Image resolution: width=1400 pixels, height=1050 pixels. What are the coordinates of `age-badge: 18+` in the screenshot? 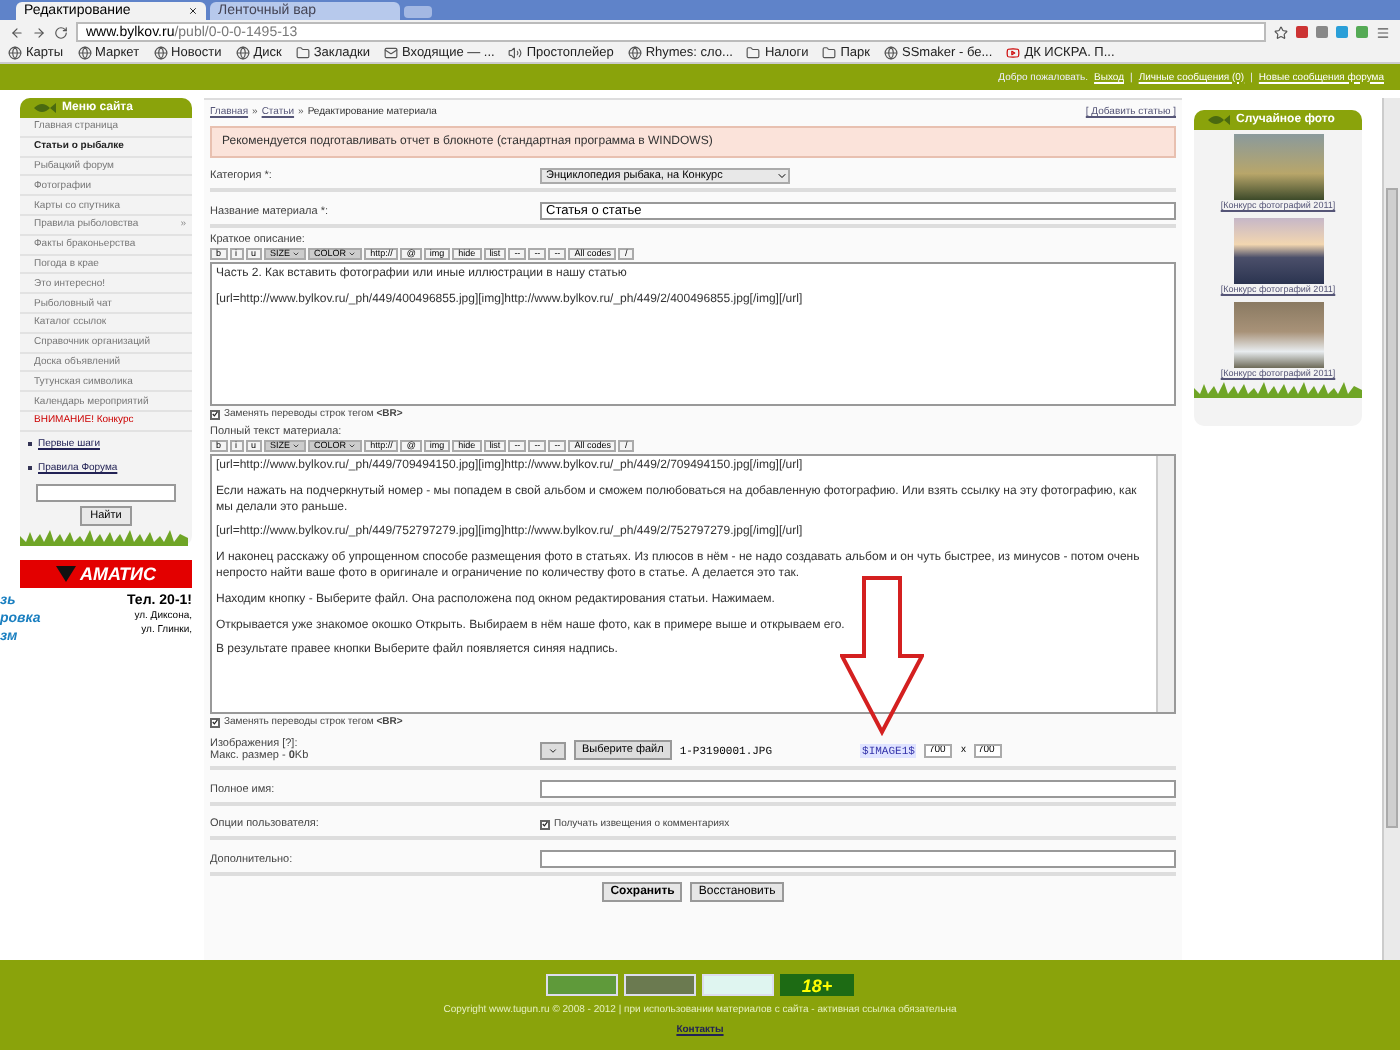 It's located at (817, 985).